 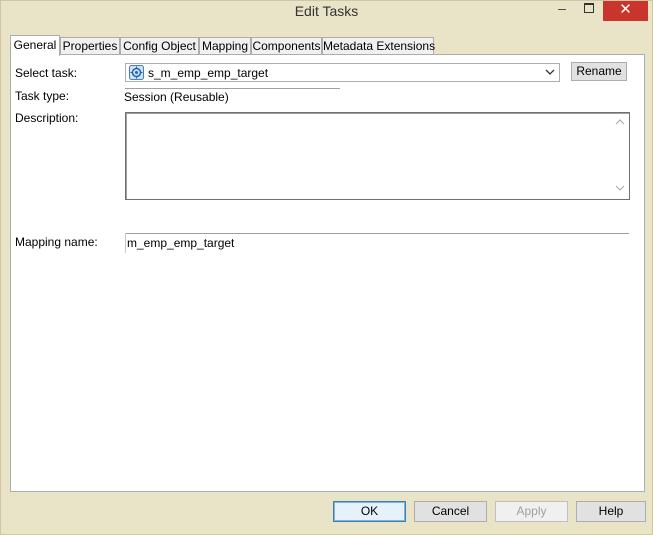 What do you see at coordinates (159, 45) in the screenshot?
I see `tab-config-object: Config Object` at bounding box center [159, 45].